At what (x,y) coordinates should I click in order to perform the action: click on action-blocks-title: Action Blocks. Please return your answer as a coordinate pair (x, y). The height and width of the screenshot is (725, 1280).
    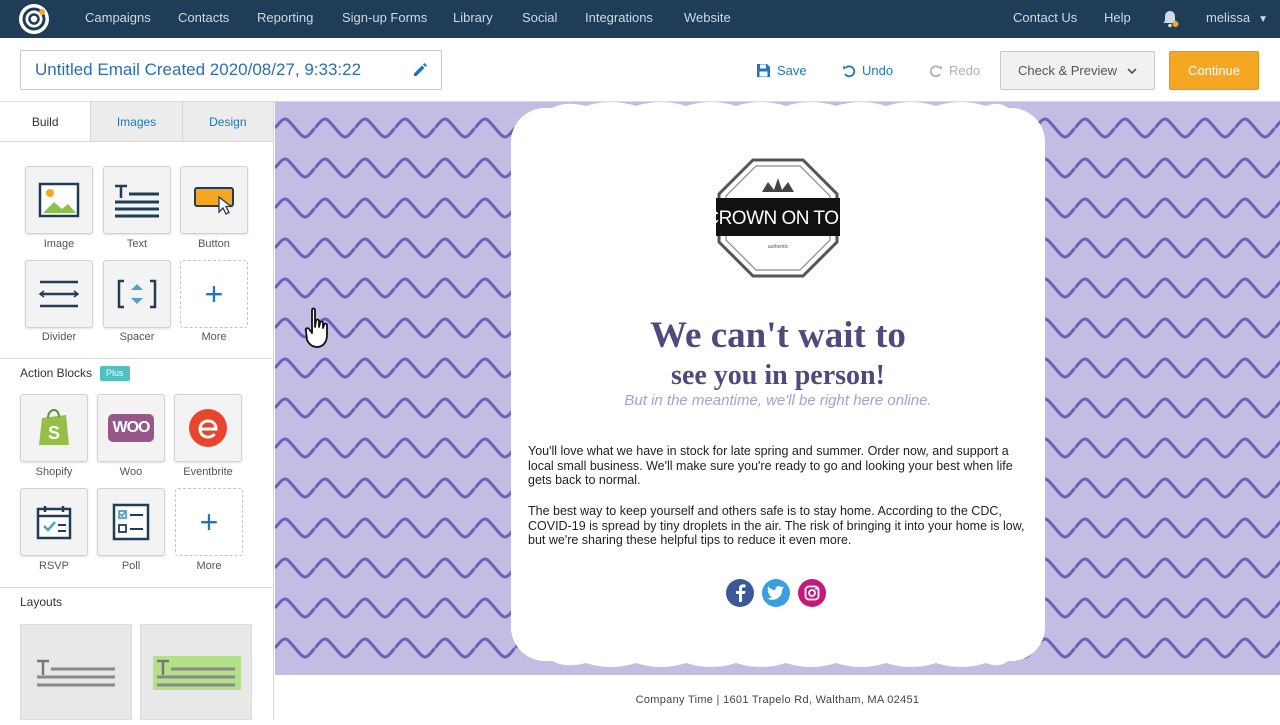
    Looking at the image, I should click on (56, 373).